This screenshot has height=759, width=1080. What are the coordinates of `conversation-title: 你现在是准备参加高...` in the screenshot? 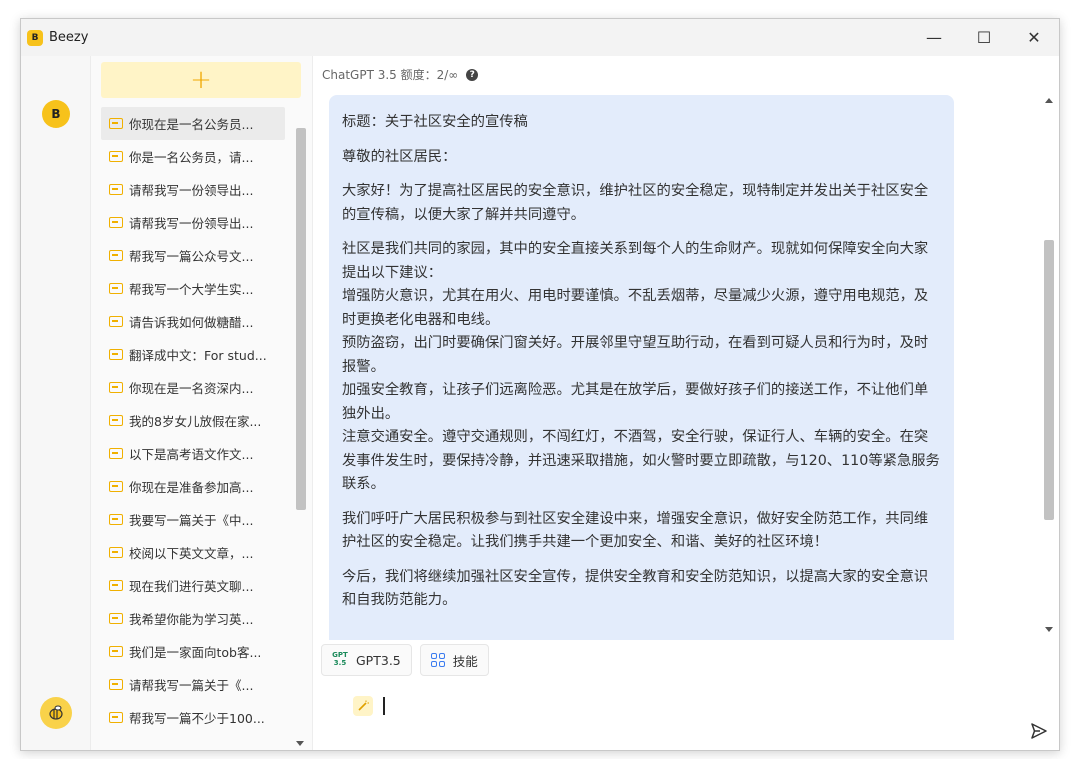 It's located at (191, 487).